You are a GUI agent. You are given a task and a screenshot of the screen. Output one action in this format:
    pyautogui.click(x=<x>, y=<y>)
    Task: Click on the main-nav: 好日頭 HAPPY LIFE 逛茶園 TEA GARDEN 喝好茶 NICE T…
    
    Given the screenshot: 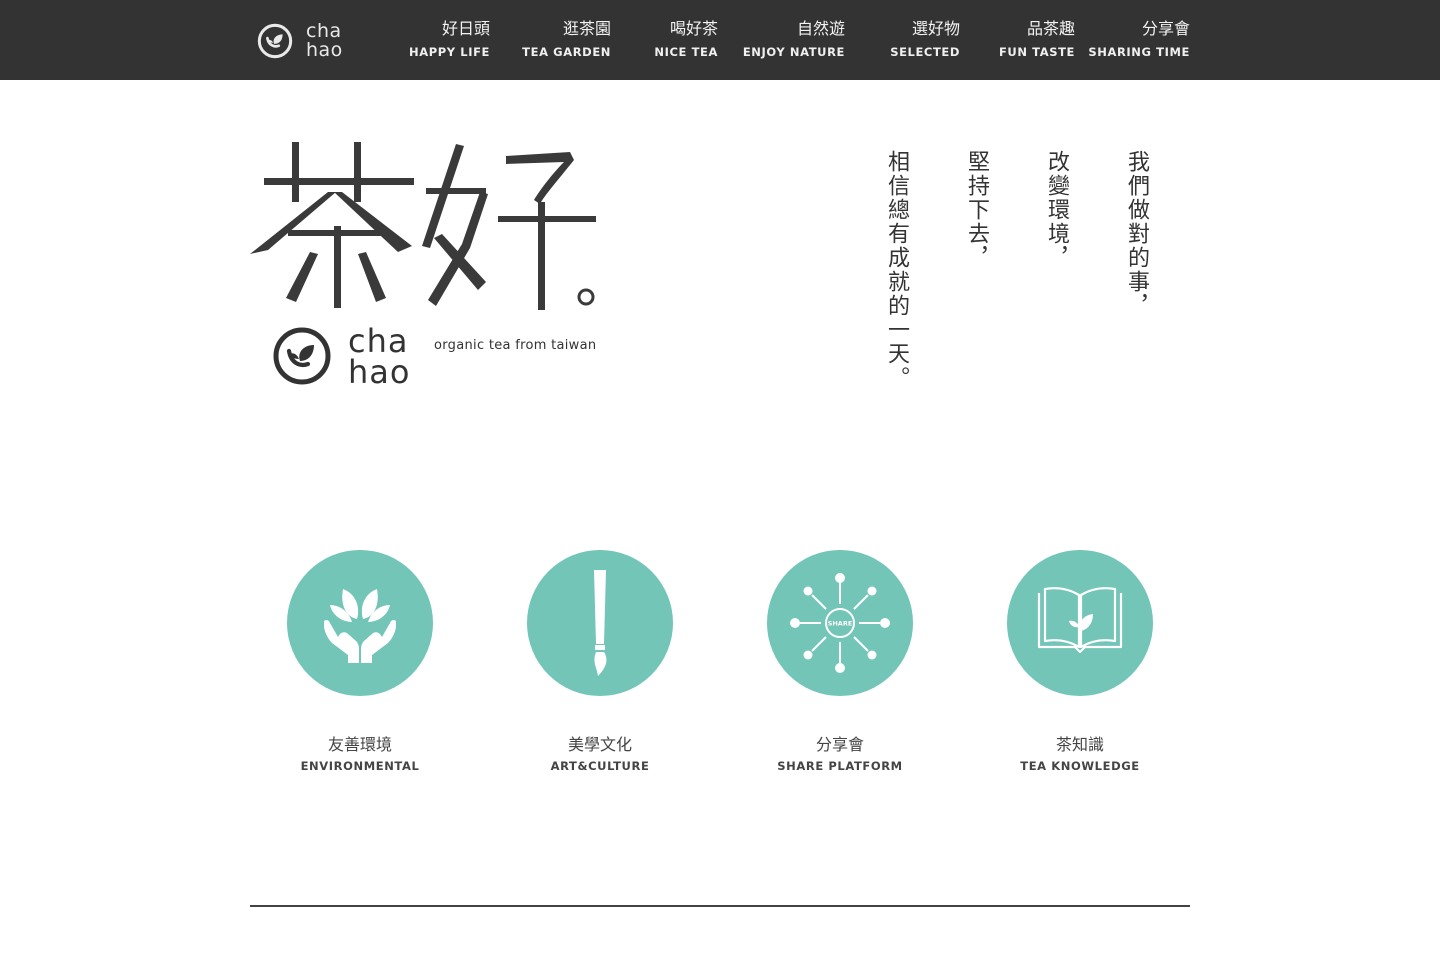 What is the action you would take?
    pyautogui.click(x=720, y=40)
    